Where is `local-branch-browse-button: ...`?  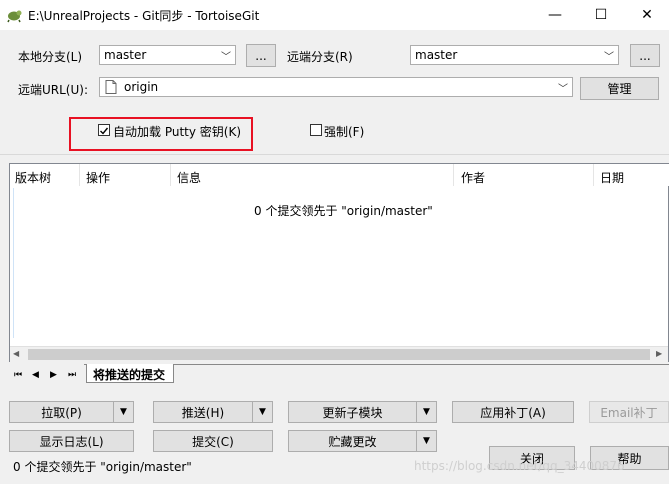 local-branch-browse-button: ... is located at coordinates (261, 55).